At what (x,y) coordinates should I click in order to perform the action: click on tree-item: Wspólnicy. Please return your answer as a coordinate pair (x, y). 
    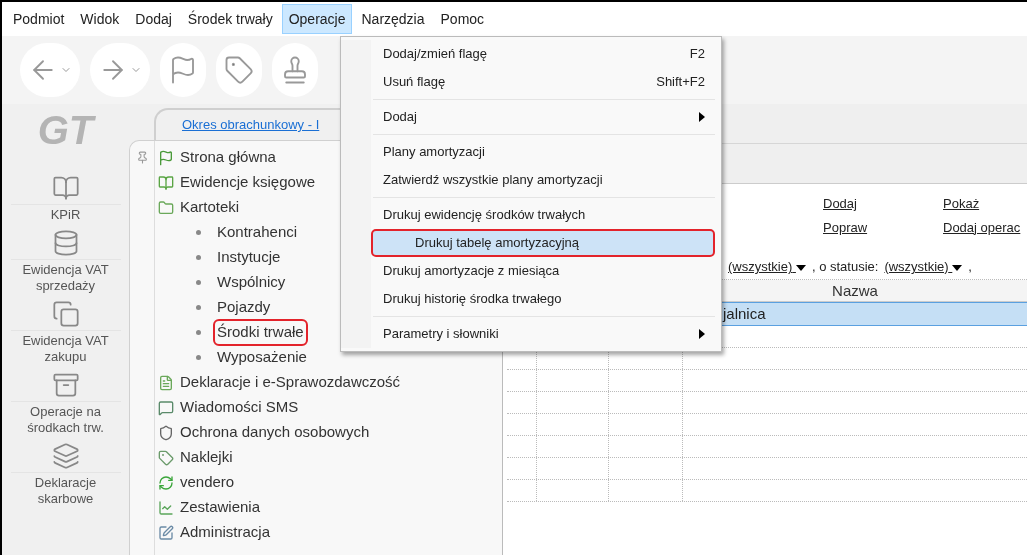
    Looking at the image, I should click on (251, 282).